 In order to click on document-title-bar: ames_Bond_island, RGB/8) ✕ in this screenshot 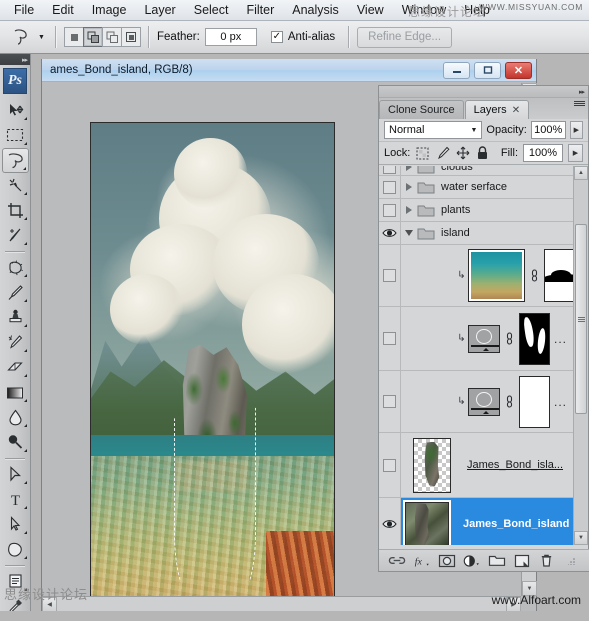, I will do `click(289, 70)`.